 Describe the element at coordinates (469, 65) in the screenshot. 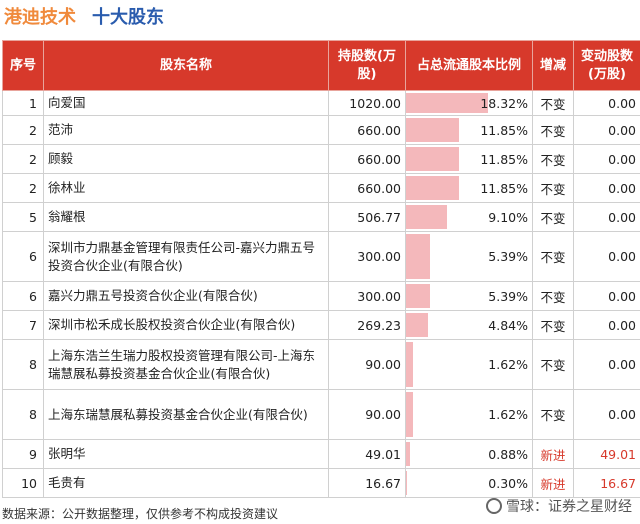

I see `col-header-ratio: 占总流通股本比例` at that location.